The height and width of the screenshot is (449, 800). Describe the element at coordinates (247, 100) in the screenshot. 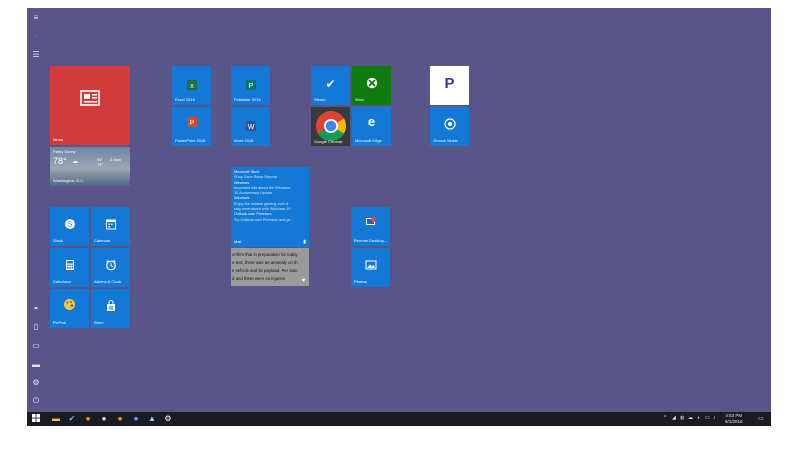

I see `tile-label: Publisher 2016` at that location.